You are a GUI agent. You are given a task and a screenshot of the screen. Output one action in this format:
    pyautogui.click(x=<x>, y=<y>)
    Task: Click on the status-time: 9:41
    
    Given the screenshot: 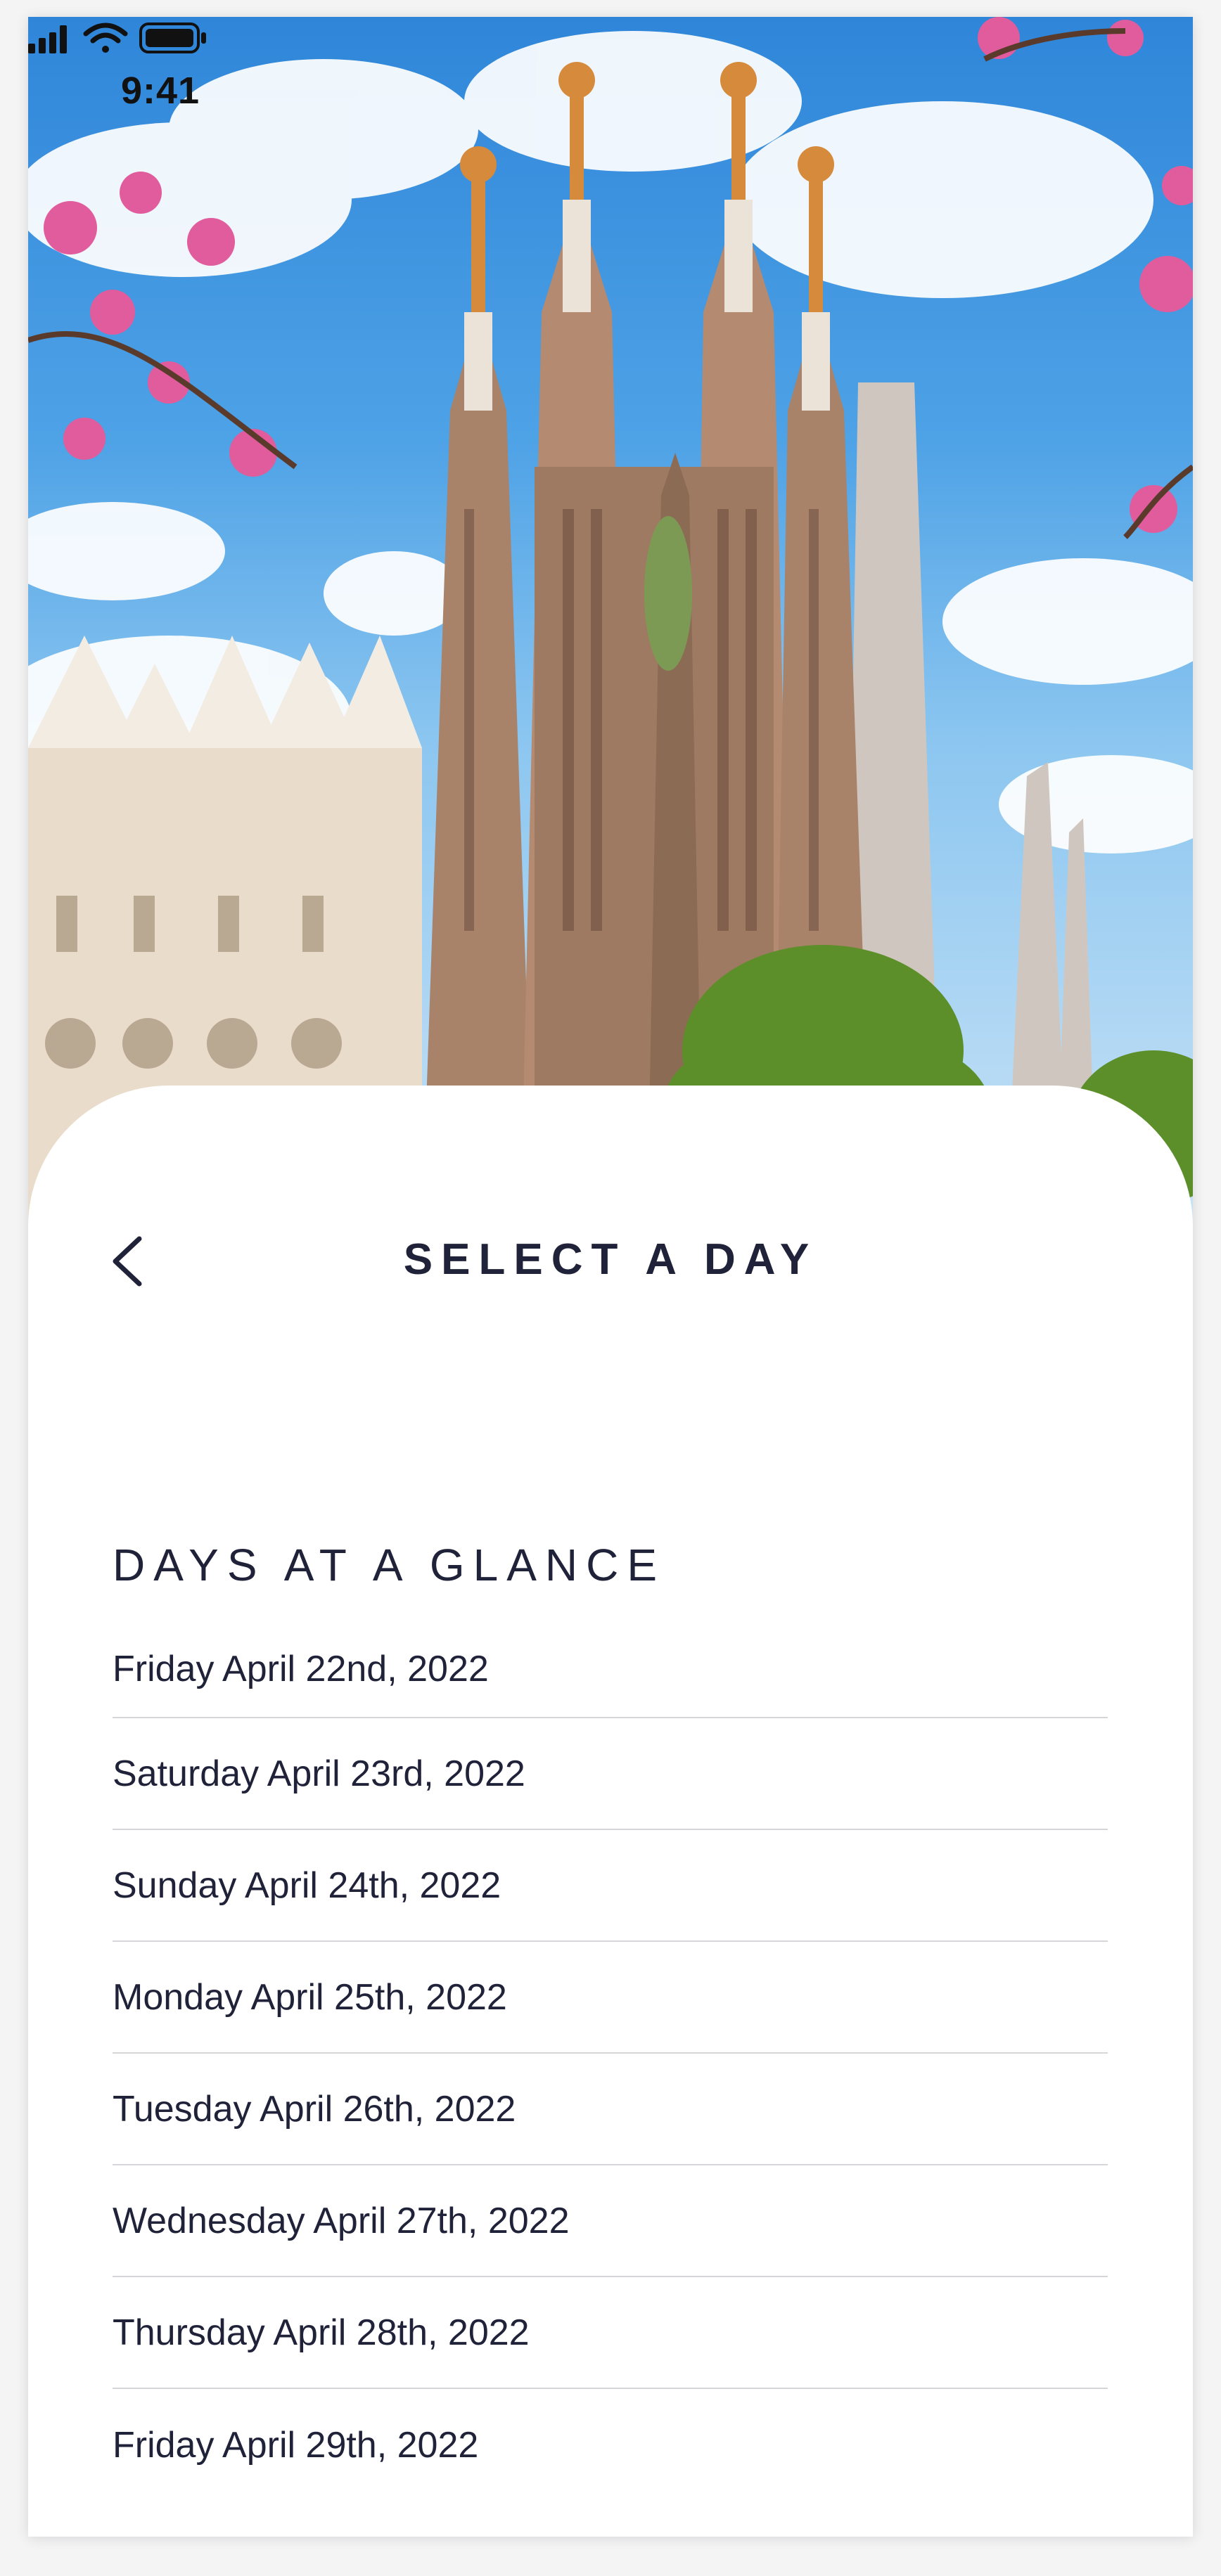 What is the action you would take?
    pyautogui.click(x=160, y=91)
    